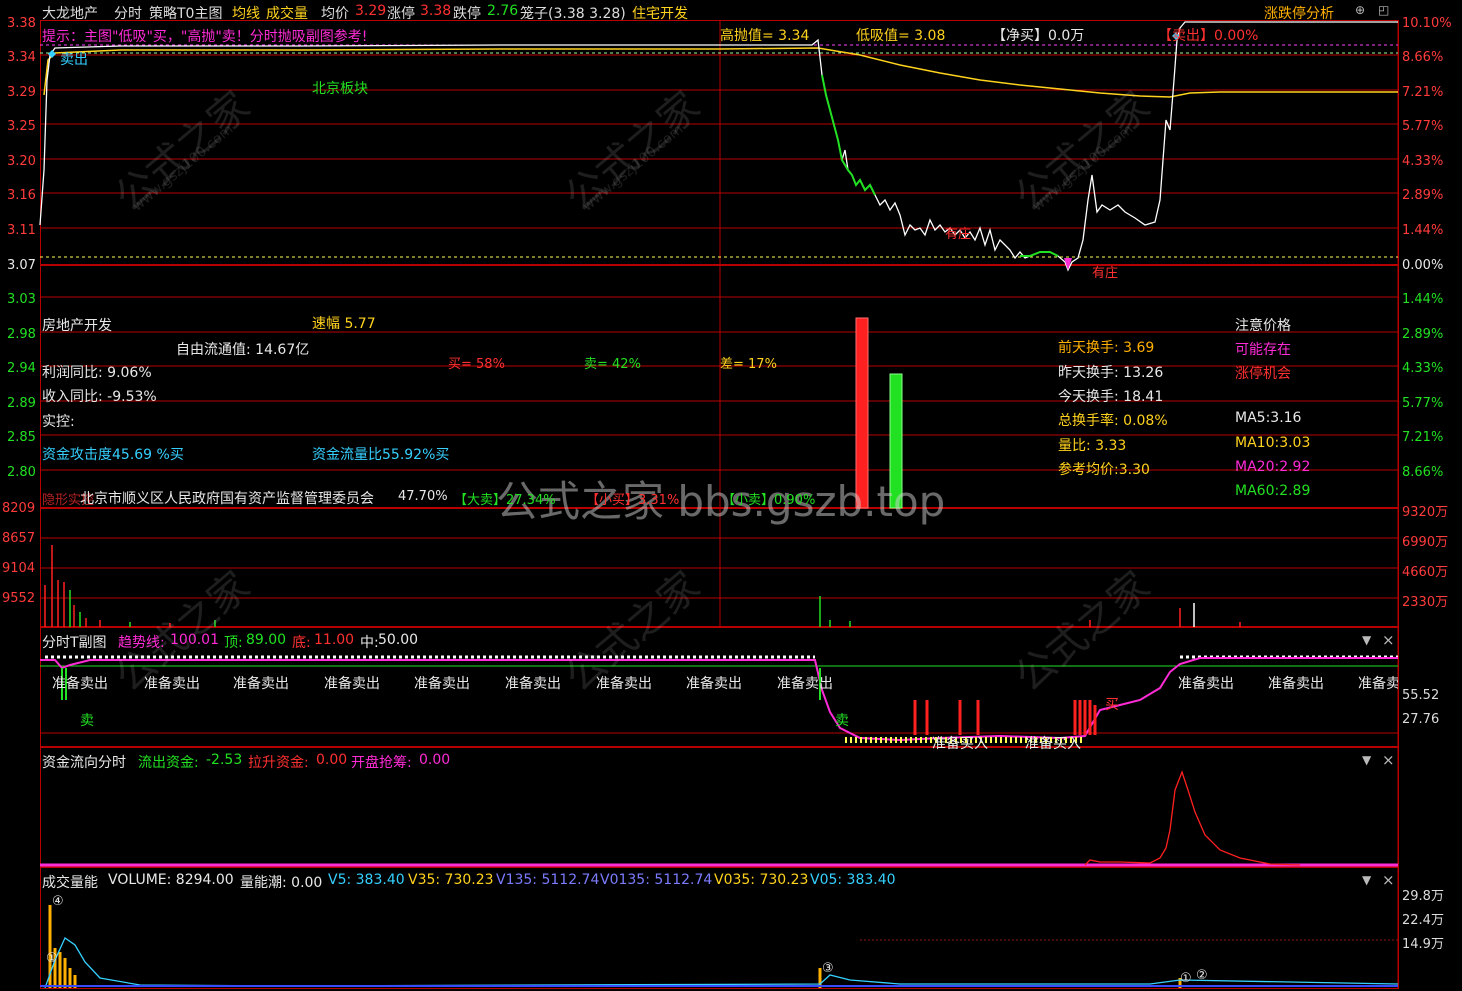 Image resolution: width=1462 pixels, height=991 pixels. Describe the element at coordinates (612, 364) in the screenshot. I see `sell-ratio: 卖= 42%` at that location.